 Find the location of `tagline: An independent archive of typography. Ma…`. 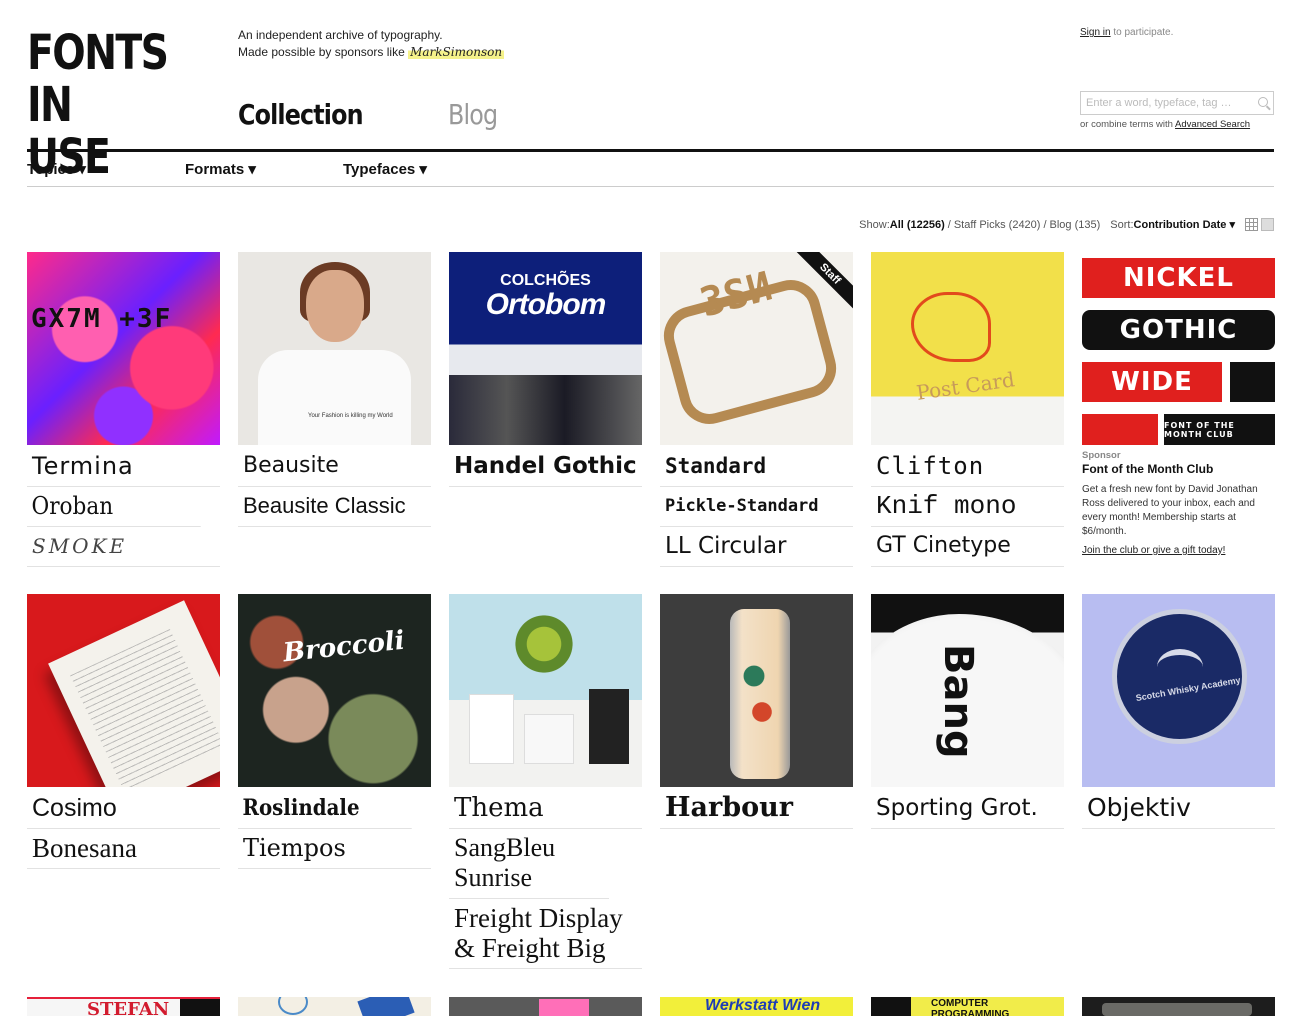

tagline: An independent archive of typography. Ma… is located at coordinates (371, 44).